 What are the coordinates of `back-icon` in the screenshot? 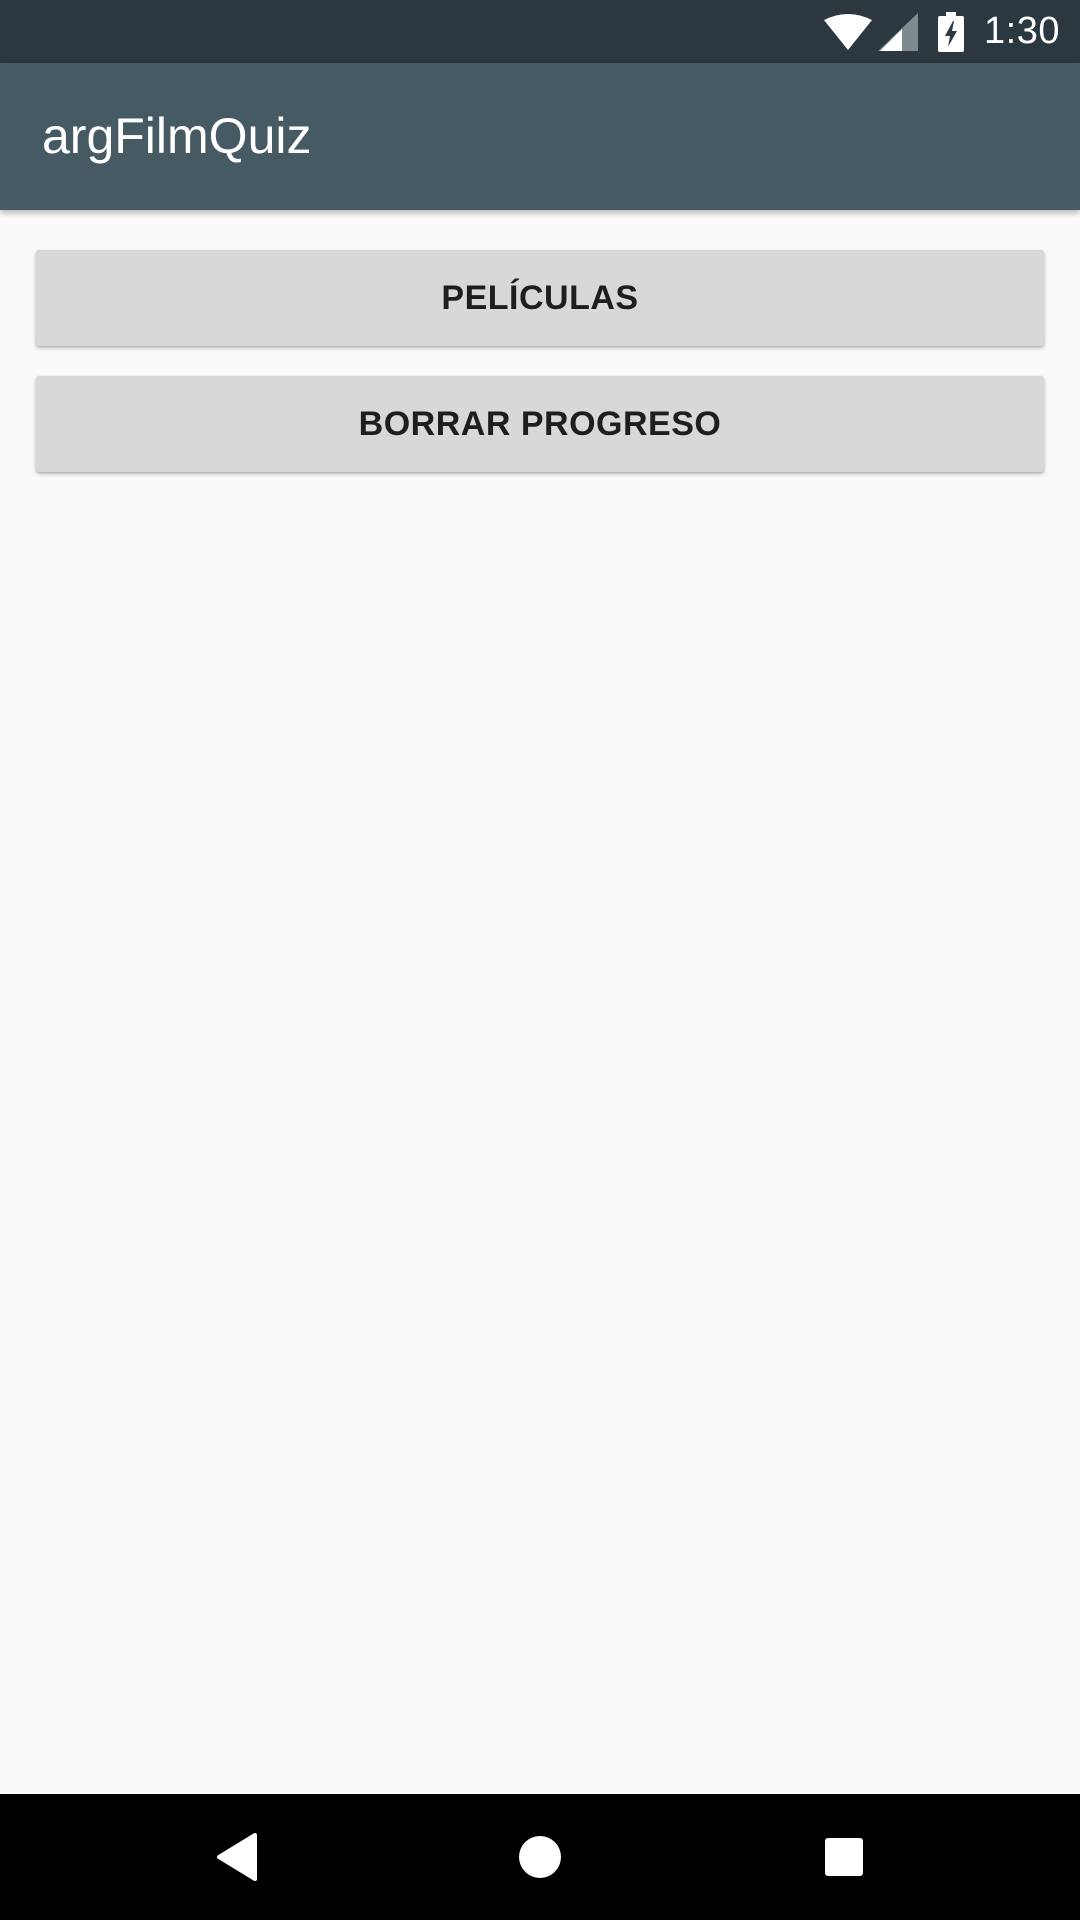 It's located at (237, 1857).